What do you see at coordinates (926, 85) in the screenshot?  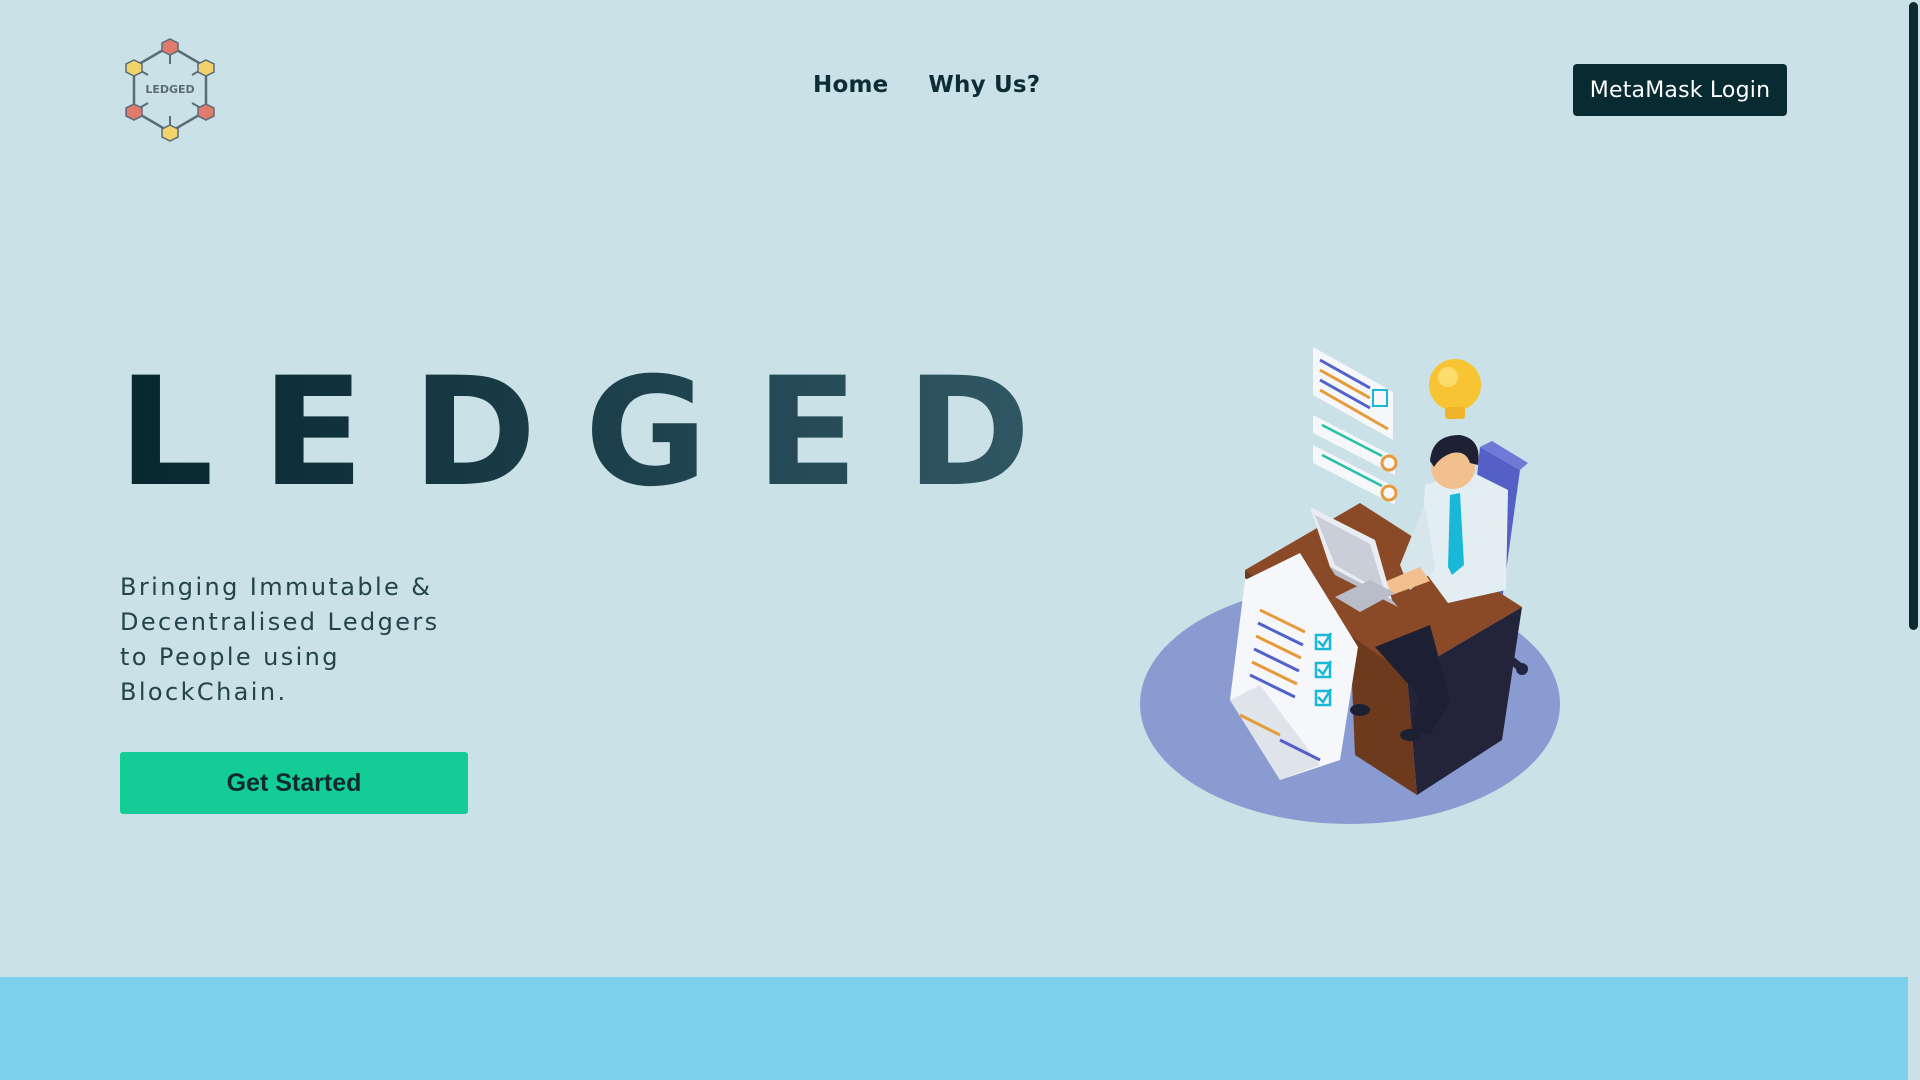 I see `main-nav: Home Why Us?` at bounding box center [926, 85].